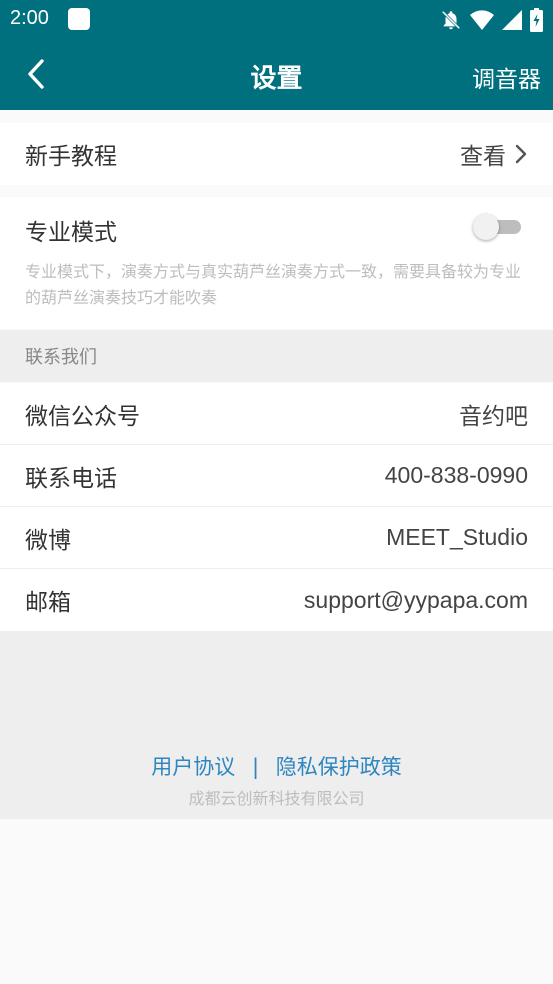  What do you see at coordinates (193, 766) in the screenshot?
I see `user-agreement-link: 用户协议` at bounding box center [193, 766].